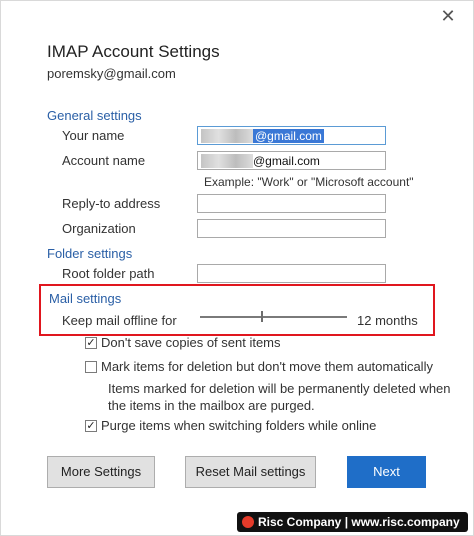 This screenshot has width=474, height=536. I want to click on your-name-field: @gmail.com, so click(291, 135).